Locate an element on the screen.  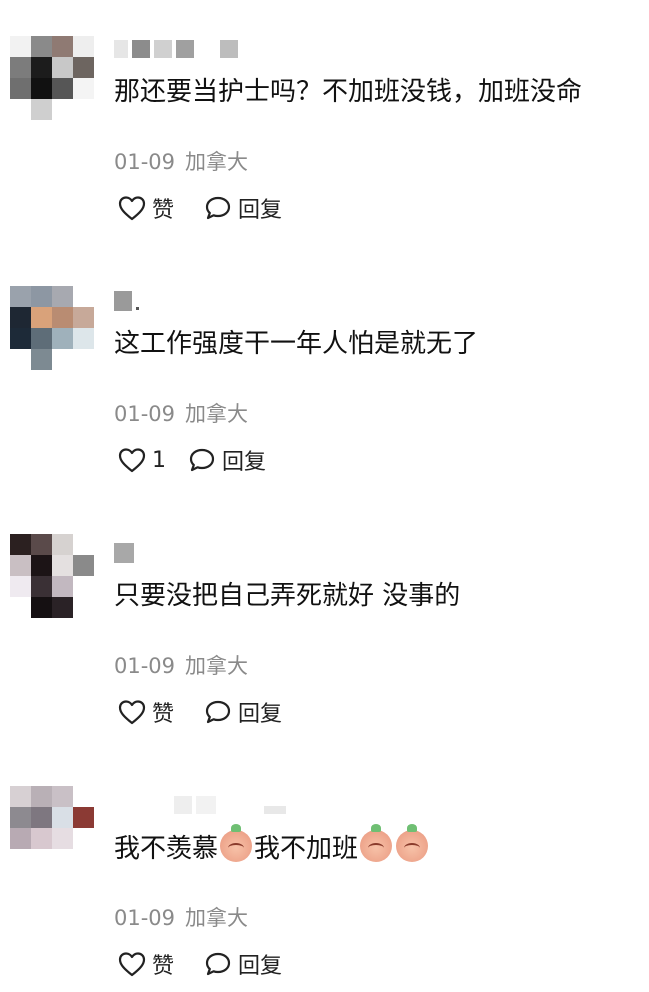
comment-text: 我不羡慕 我不加班 is located at coordinates (272, 845).